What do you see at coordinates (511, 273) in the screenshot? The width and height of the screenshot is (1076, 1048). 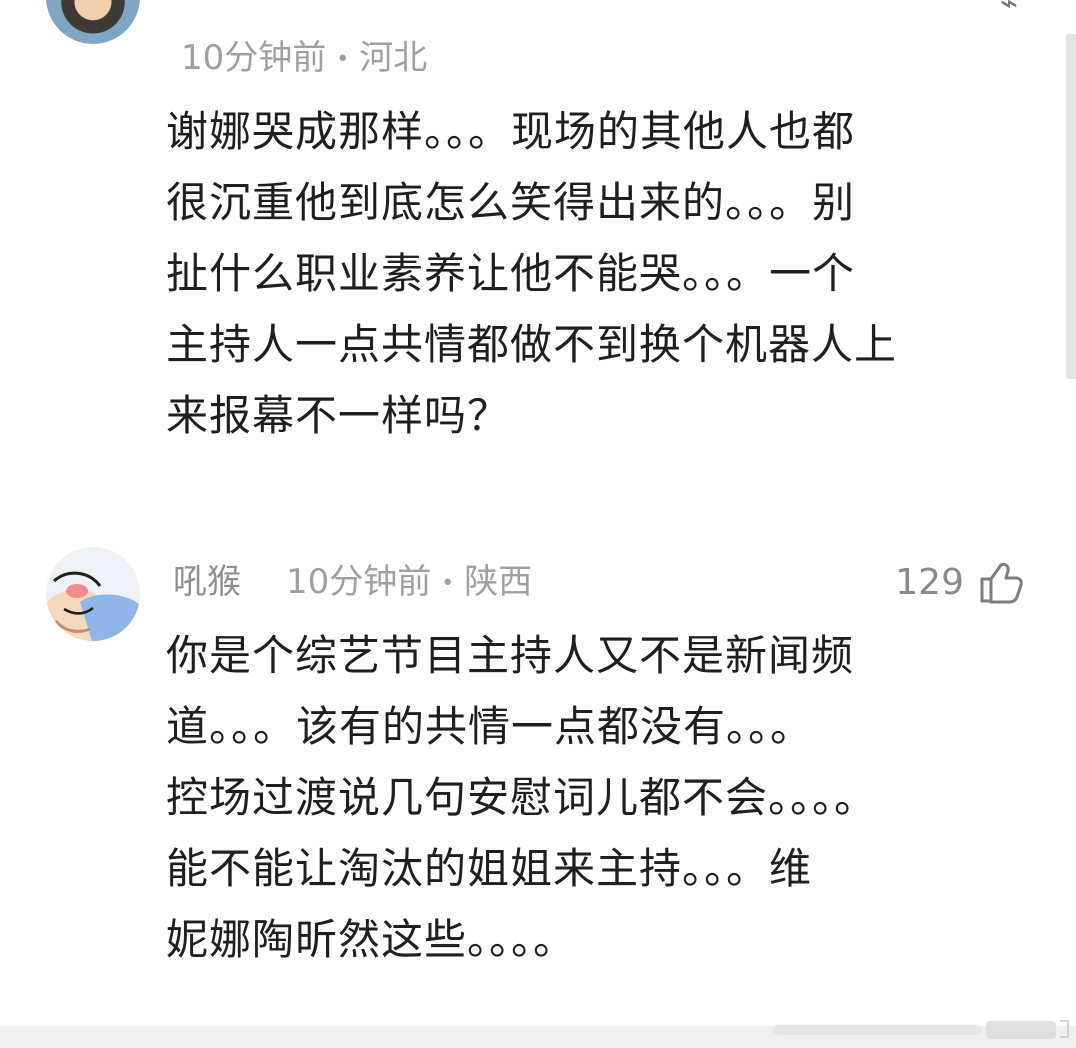 I see `comment-line: 扯什么职业素养让他不能哭。。。一个` at bounding box center [511, 273].